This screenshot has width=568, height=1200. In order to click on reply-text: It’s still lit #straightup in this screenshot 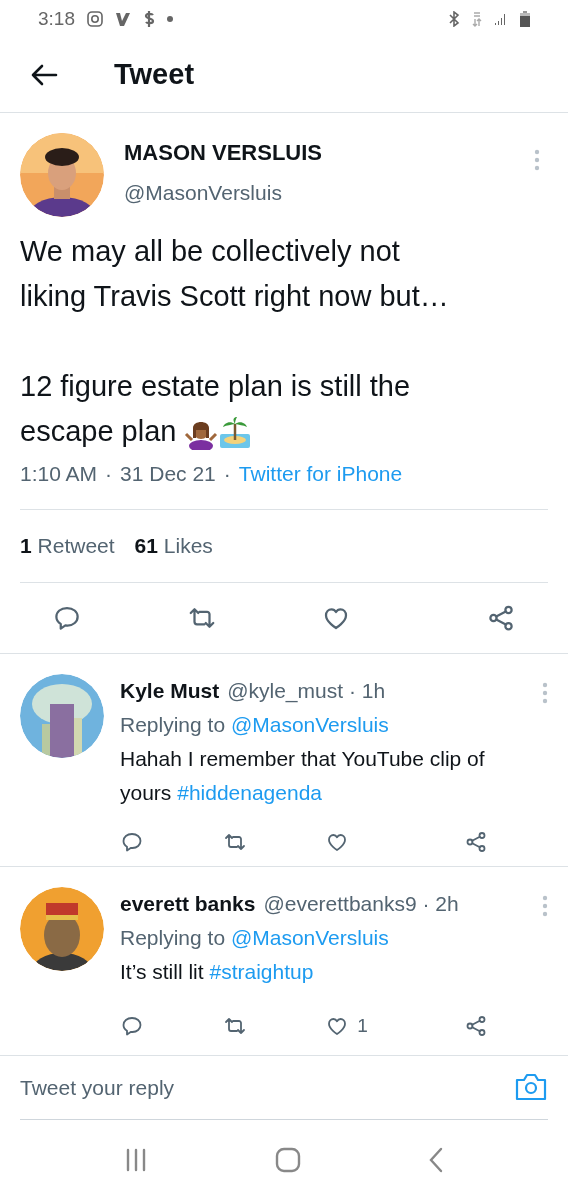, I will do `click(217, 971)`.